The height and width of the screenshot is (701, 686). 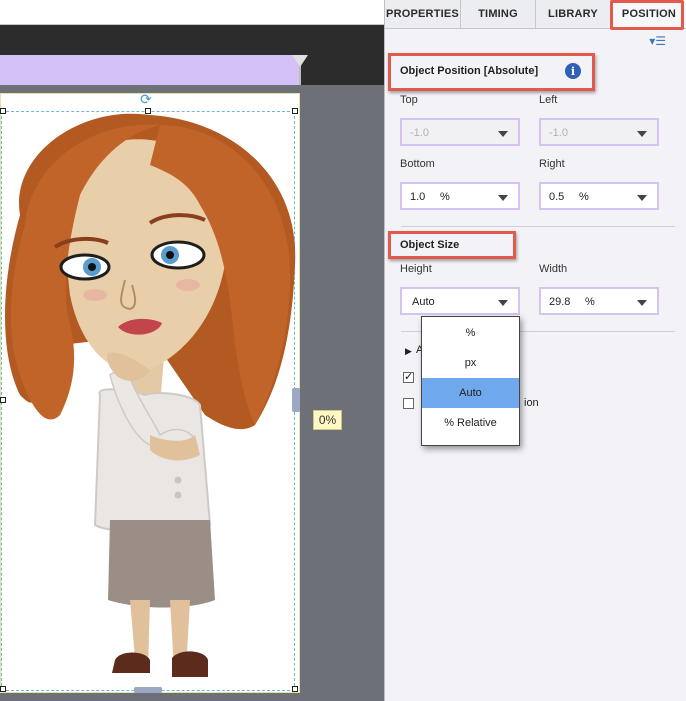 I want to click on dropdown-option-auto: Auto, so click(x=470, y=393).